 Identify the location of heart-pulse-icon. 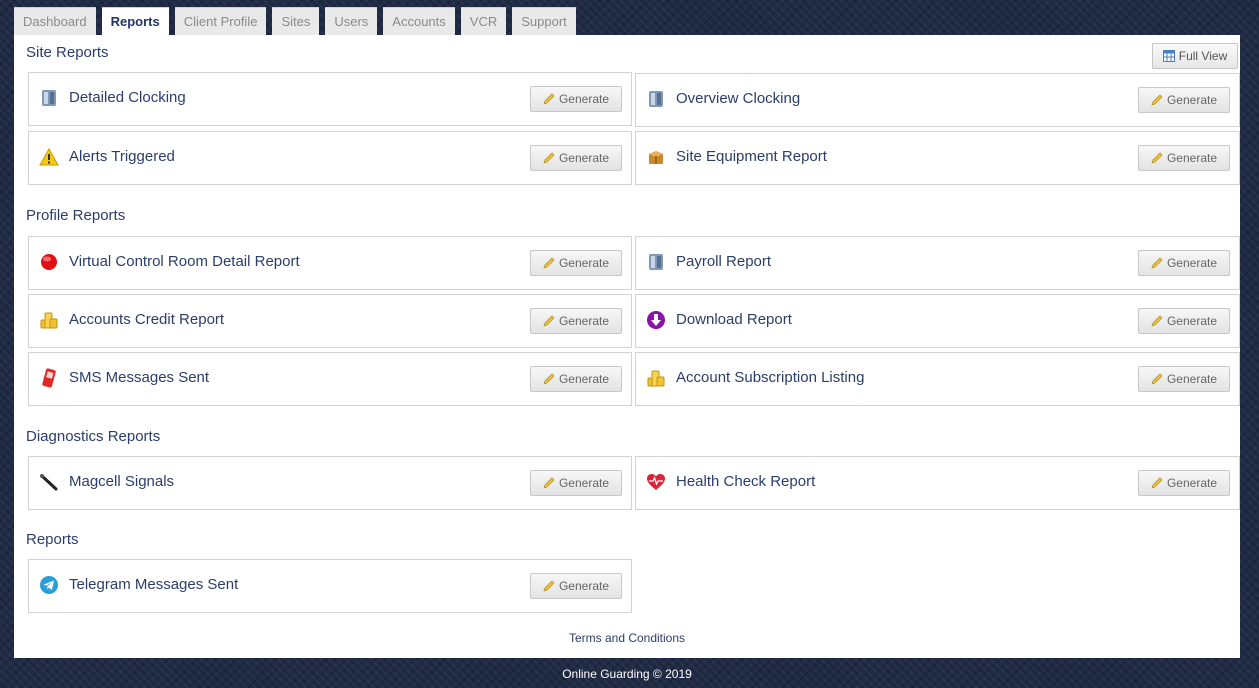
(656, 482).